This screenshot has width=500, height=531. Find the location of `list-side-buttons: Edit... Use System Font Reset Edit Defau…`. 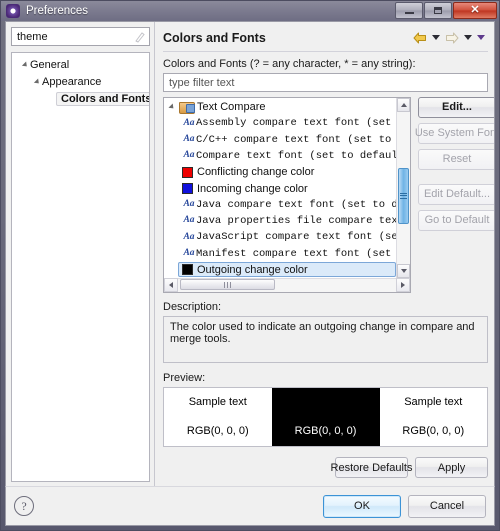

list-side-buttons: Edit... Use System Font Reset Edit Defau… is located at coordinates (454, 194).